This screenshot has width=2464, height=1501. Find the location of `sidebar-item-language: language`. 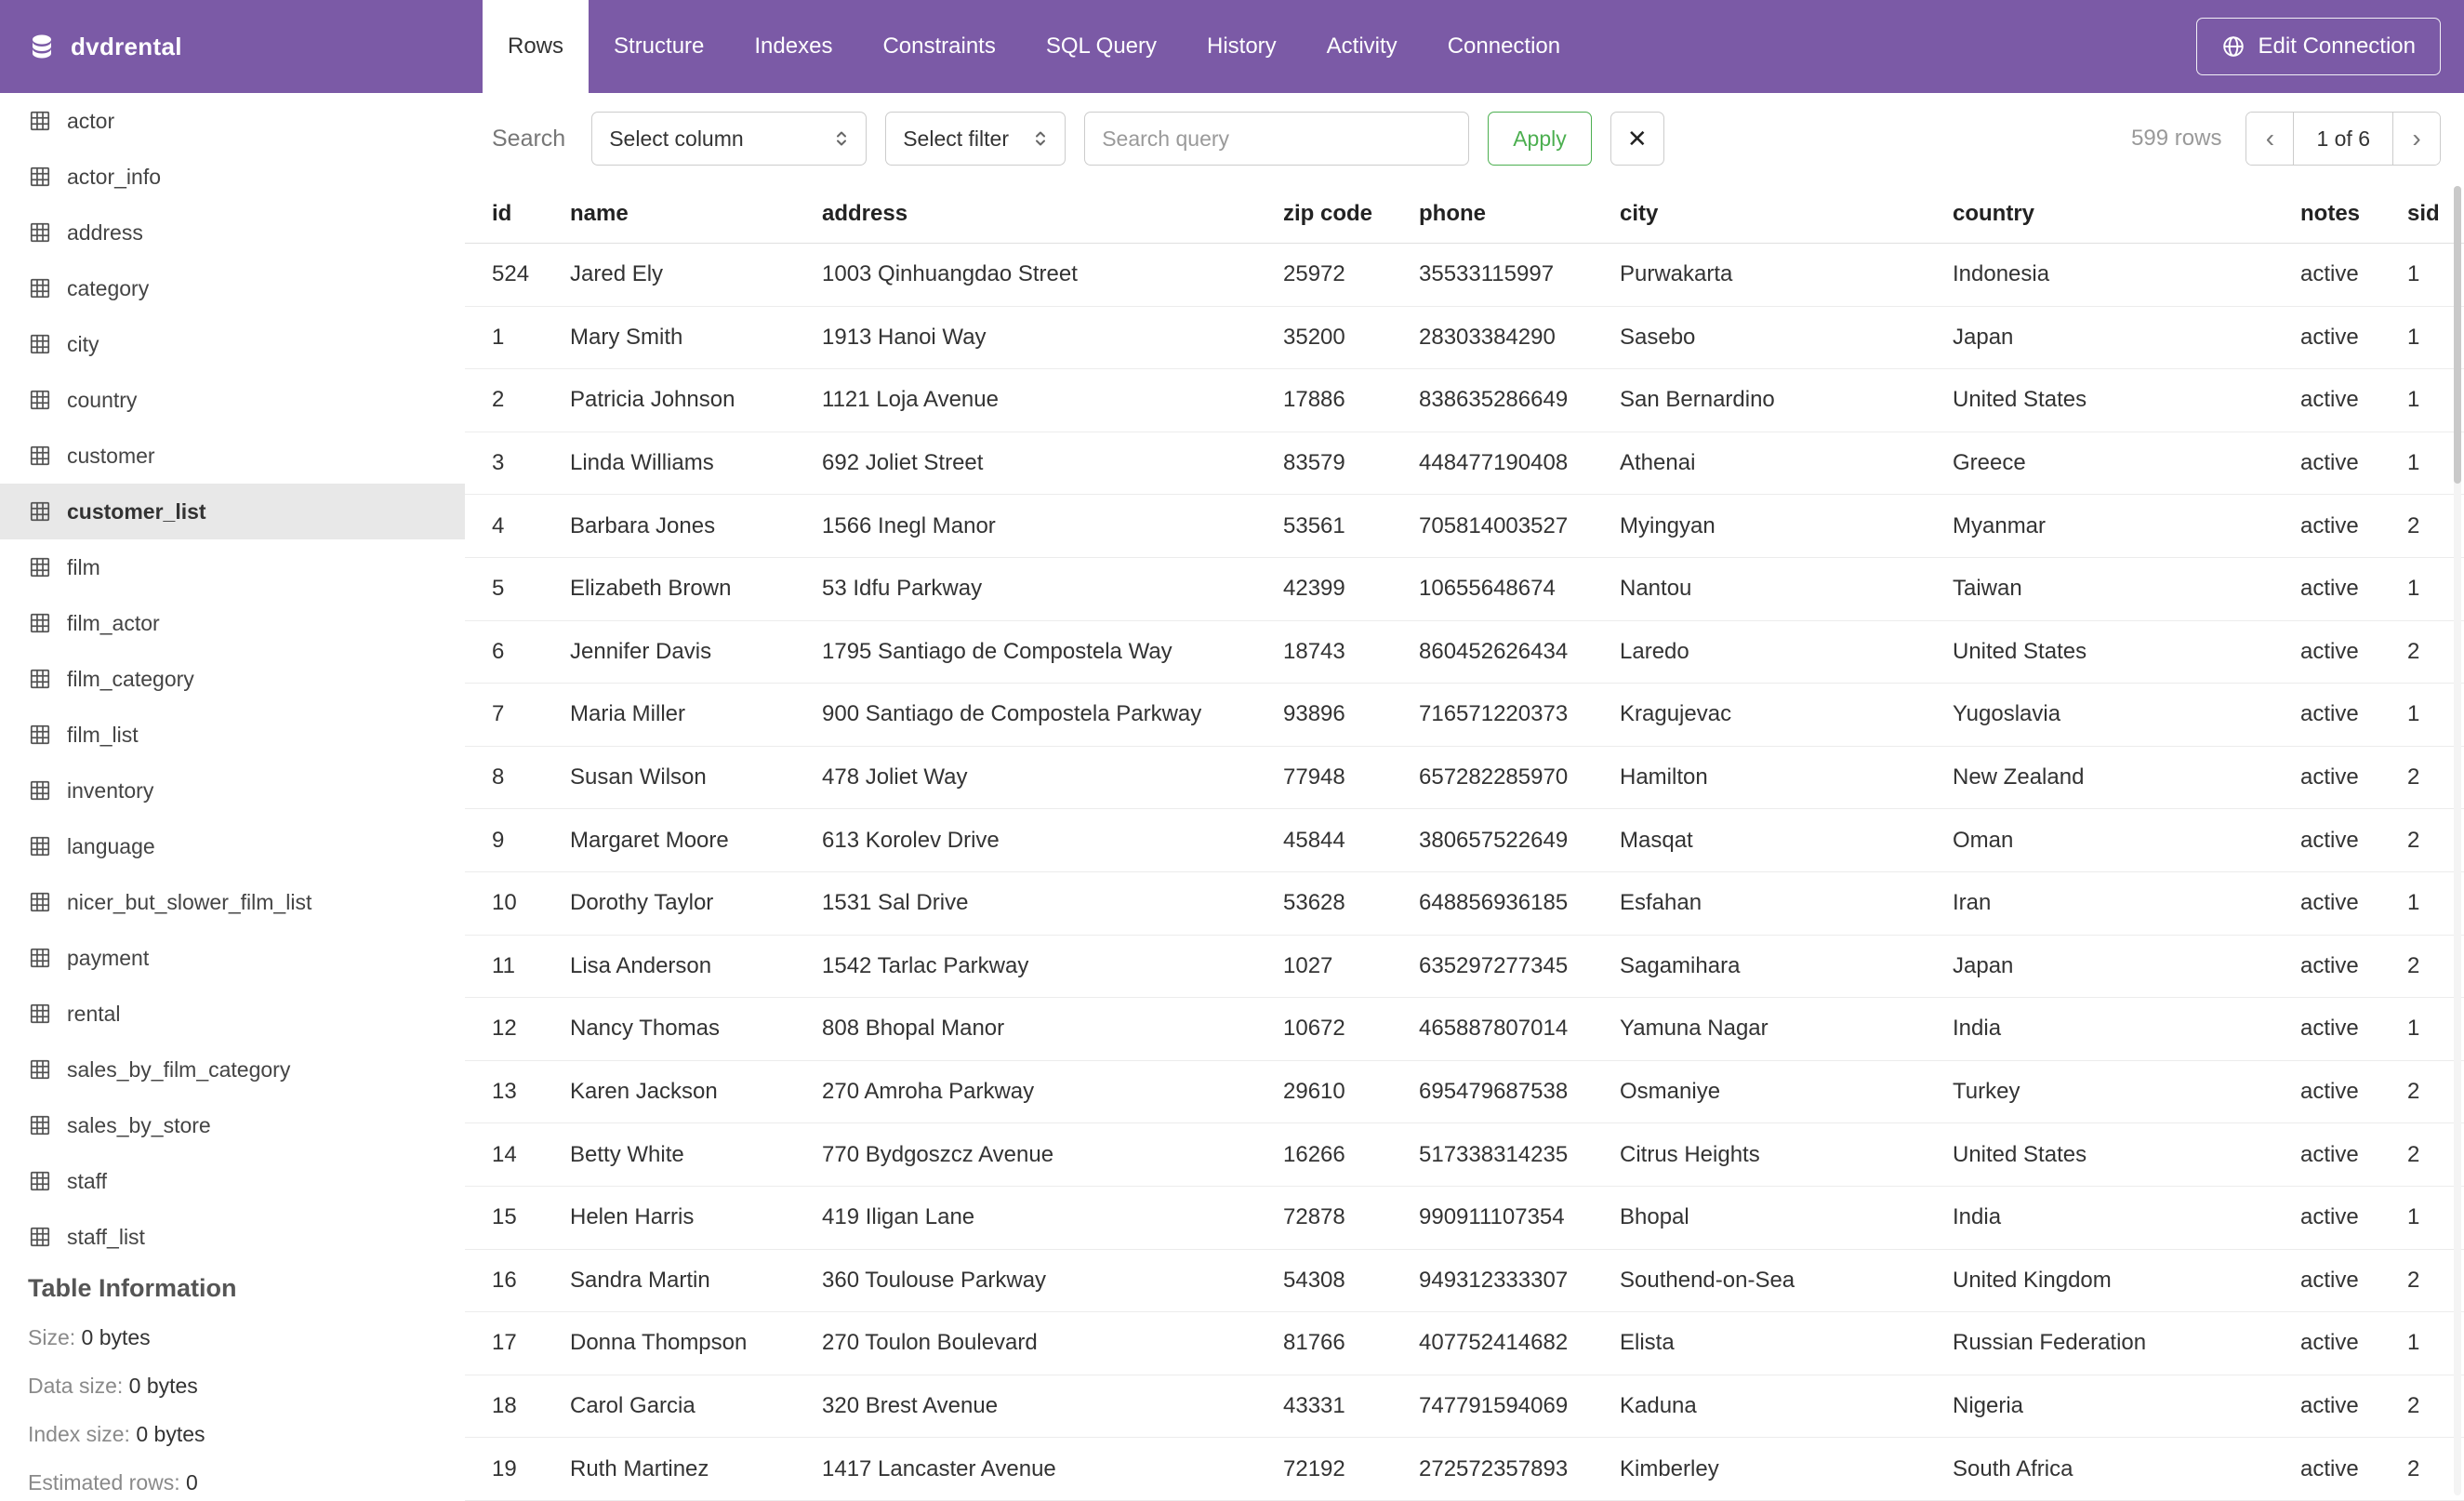

sidebar-item-language: language is located at coordinates (232, 846).